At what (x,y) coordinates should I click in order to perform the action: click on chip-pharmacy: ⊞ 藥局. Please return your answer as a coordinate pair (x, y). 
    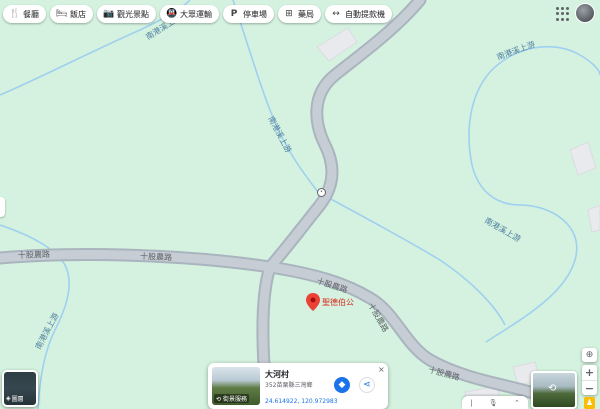
    Looking at the image, I should click on (299, 14).